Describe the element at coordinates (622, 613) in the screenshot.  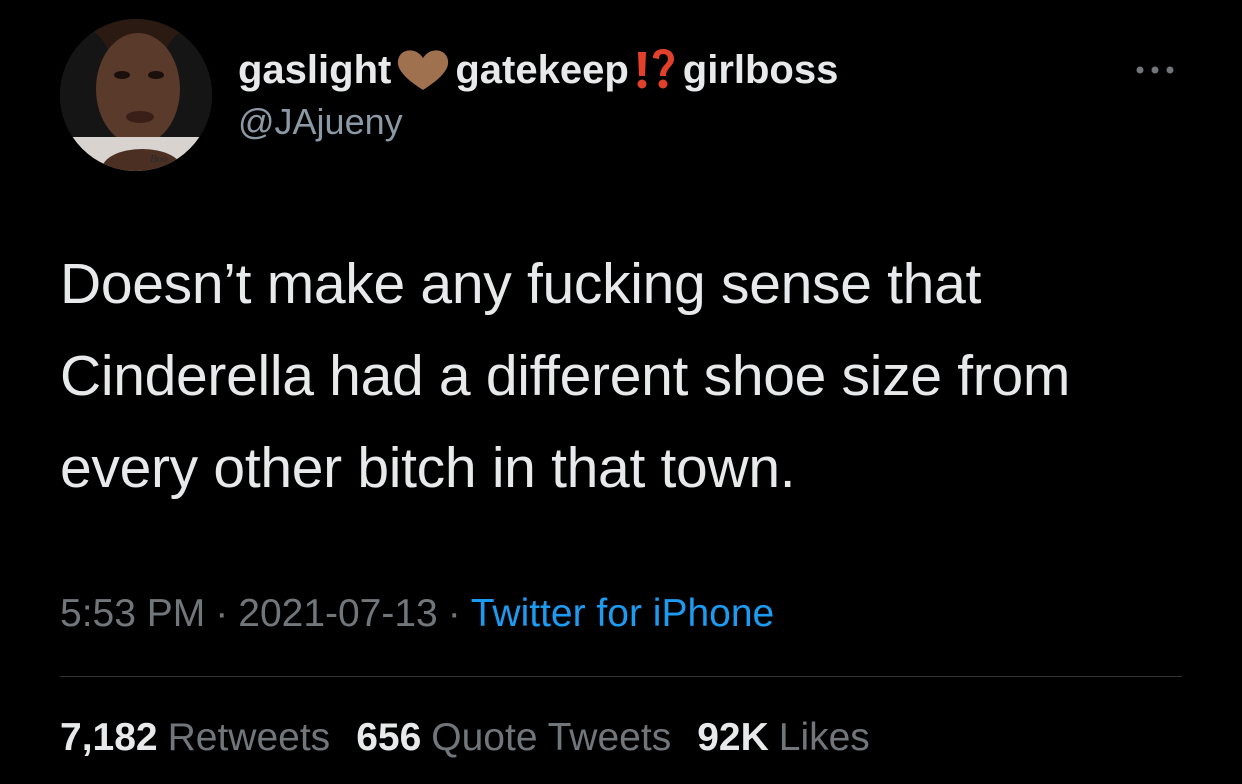
I see `tweet-source-link: Twitter for iPhone` at that location.